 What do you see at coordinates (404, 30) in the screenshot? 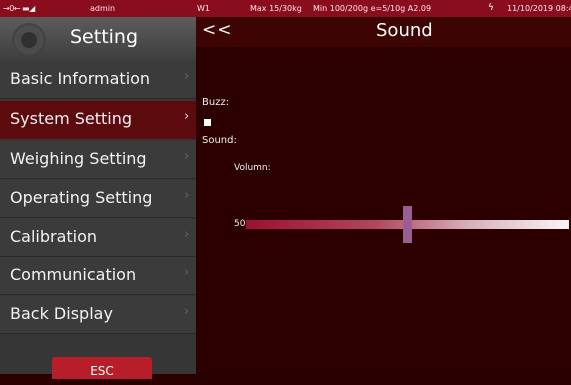
I see `page-title: Sound` at bounding box center [404, 30].